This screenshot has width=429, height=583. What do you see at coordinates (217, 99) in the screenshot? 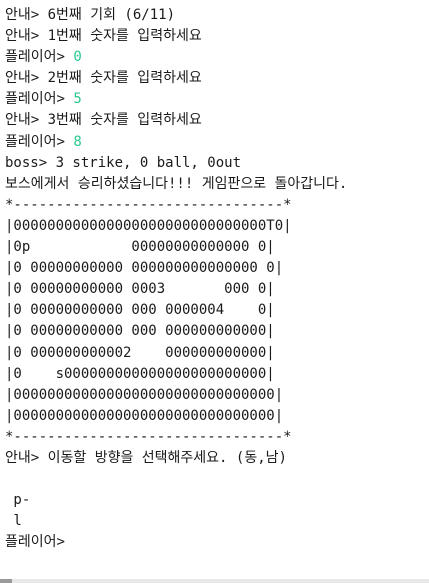
I see `player-input-2: 플레이어> 5` at bounding box center [217, 99].